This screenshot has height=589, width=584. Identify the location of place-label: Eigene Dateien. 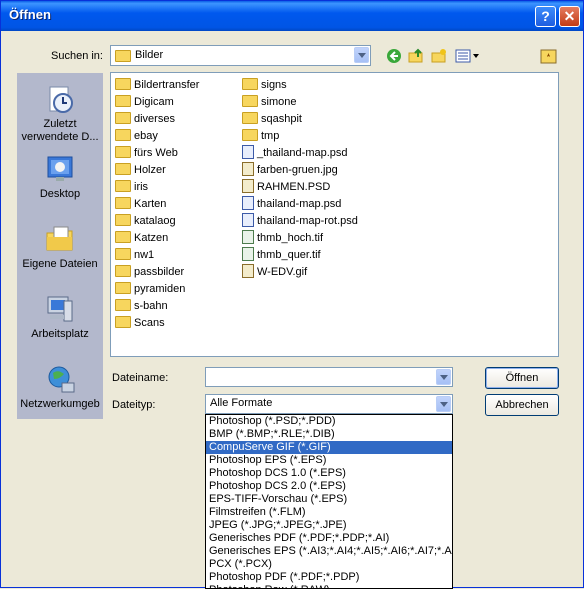
(60, 264).